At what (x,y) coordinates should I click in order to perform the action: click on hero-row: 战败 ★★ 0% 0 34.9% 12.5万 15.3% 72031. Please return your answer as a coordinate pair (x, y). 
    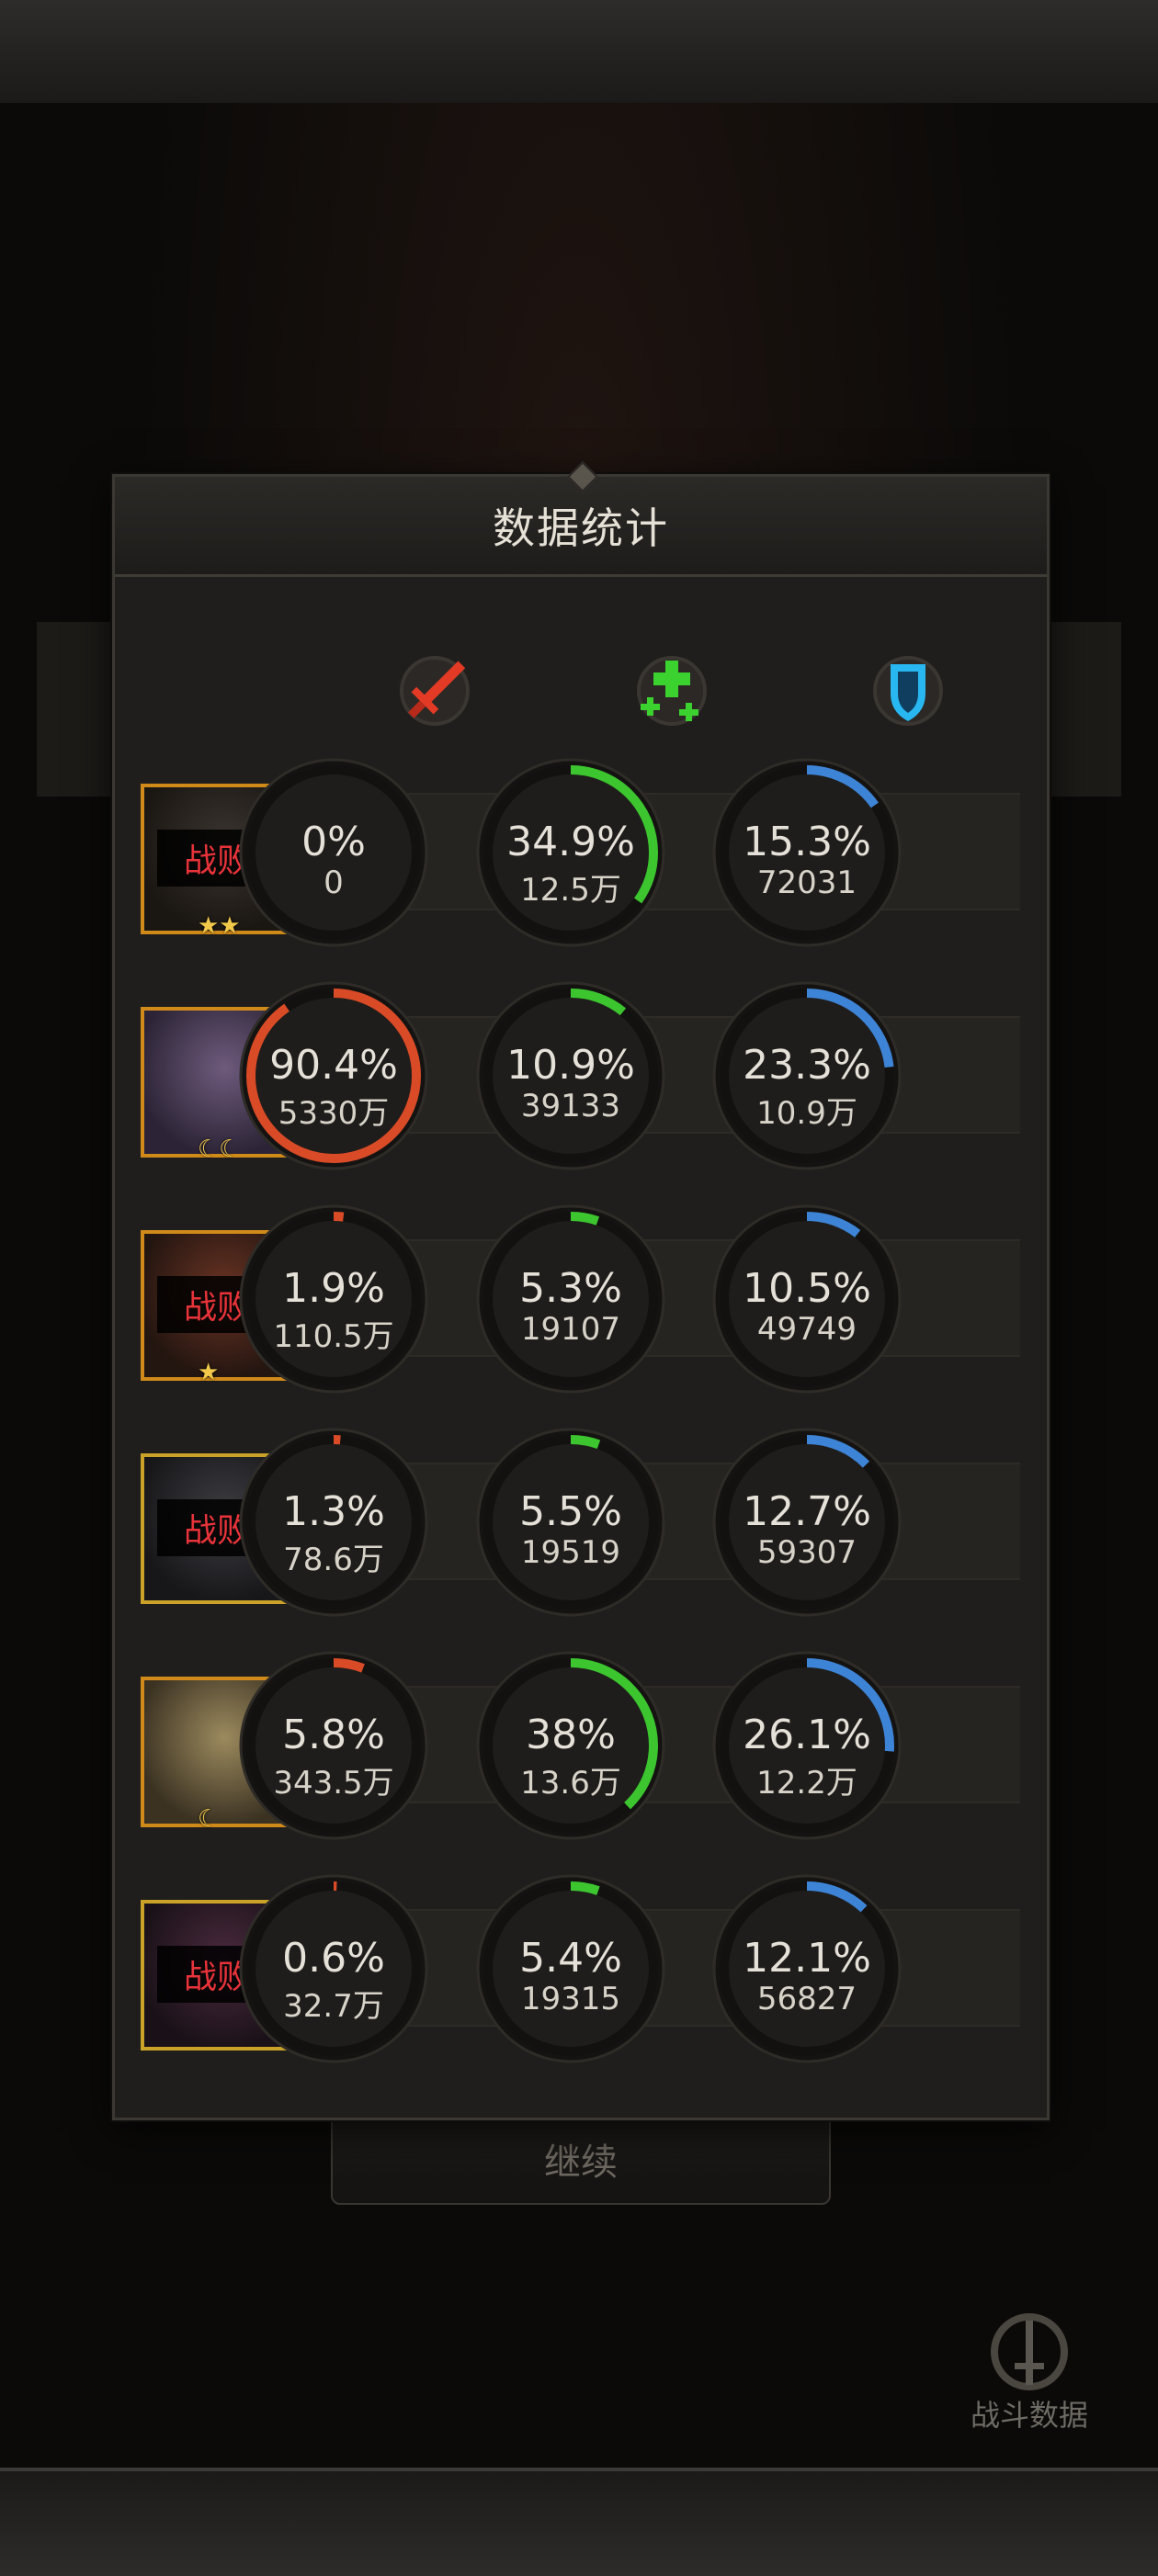
    Looking at the image, I should click on (581, 855).